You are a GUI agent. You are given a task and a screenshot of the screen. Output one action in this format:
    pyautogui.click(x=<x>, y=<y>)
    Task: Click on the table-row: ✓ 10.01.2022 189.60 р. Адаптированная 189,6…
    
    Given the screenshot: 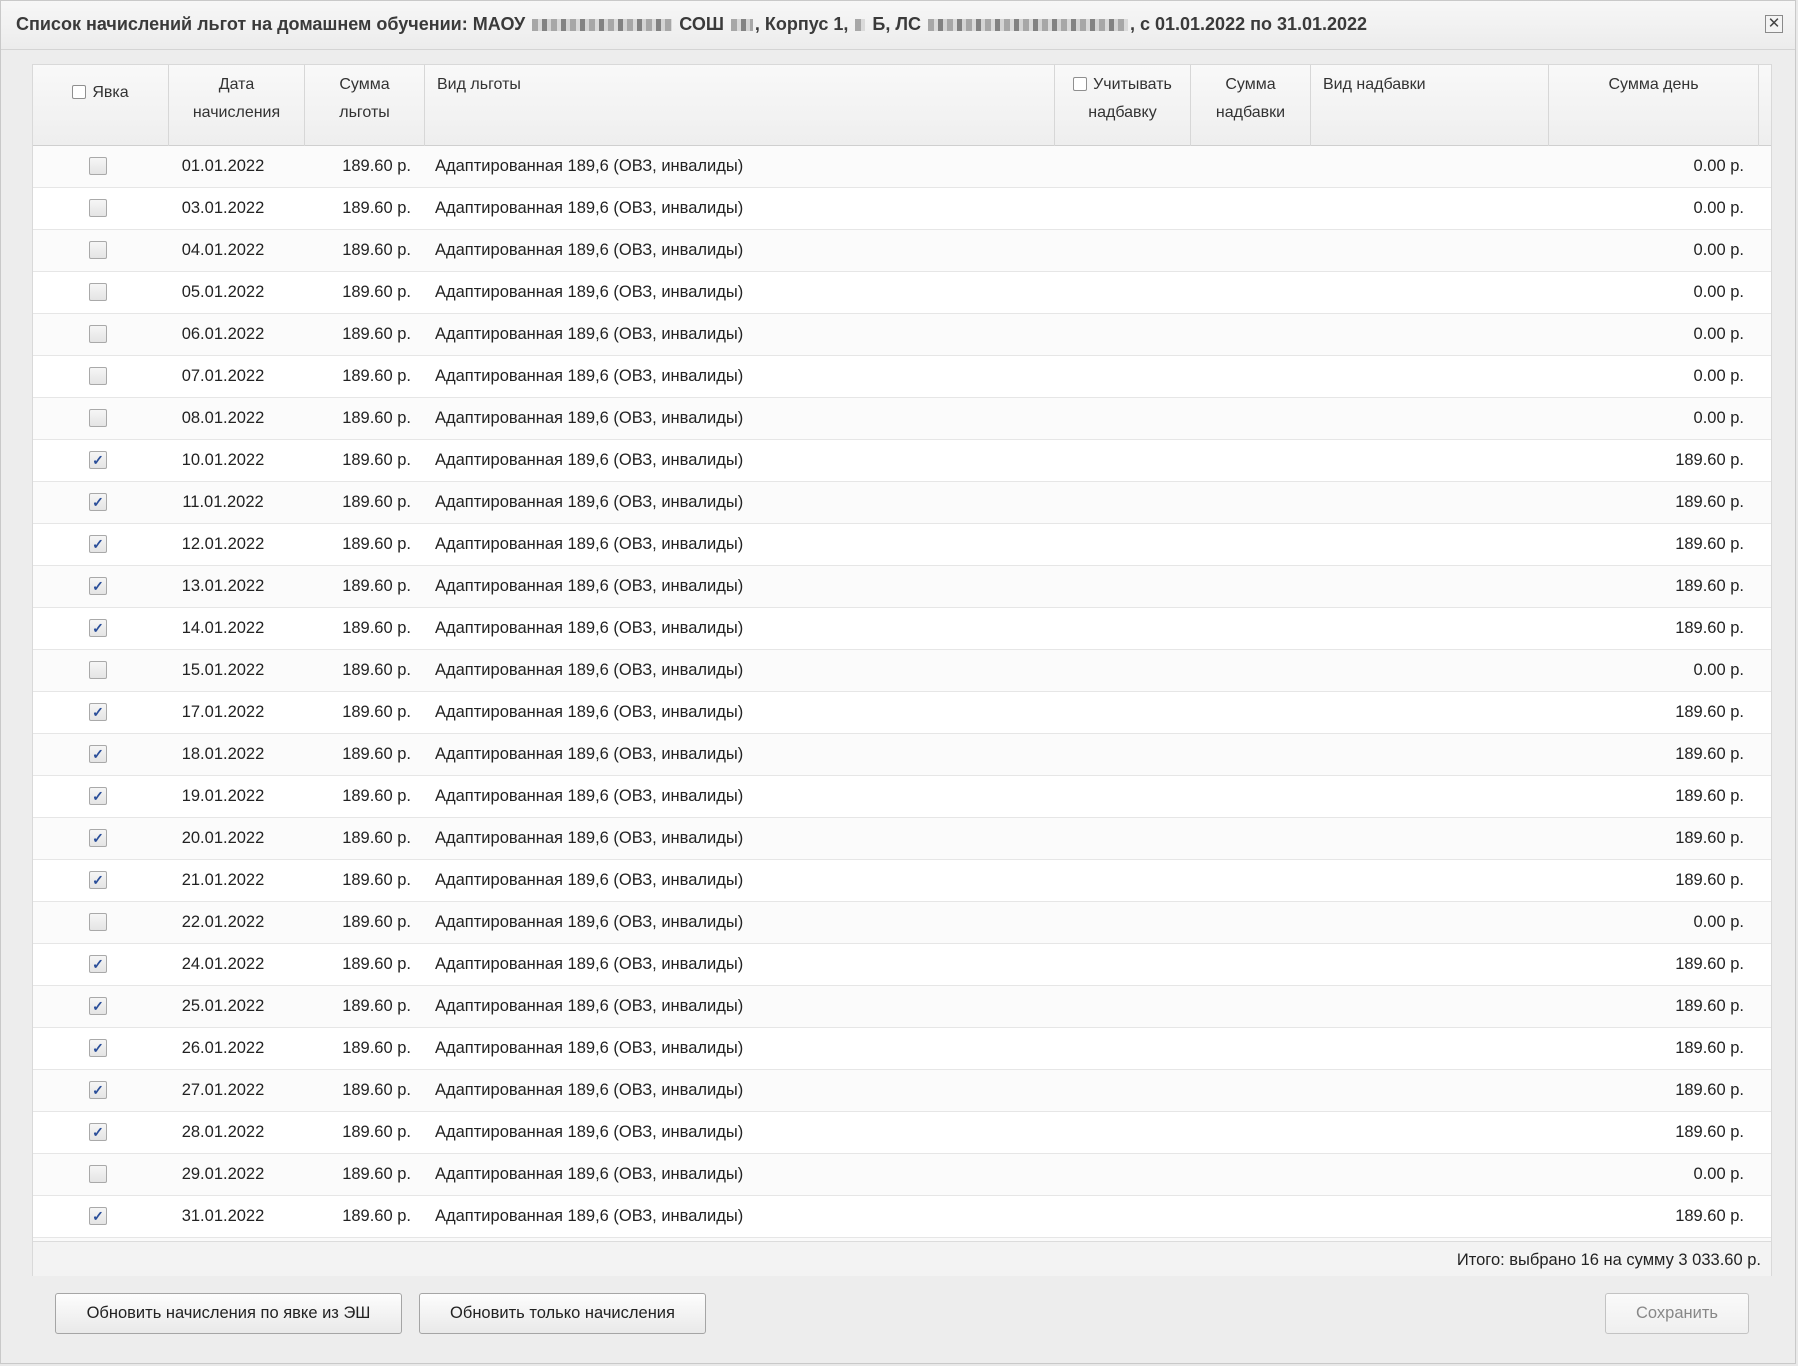 What is the action you would take?
    pyautogui.click(x=902, y=461)
    